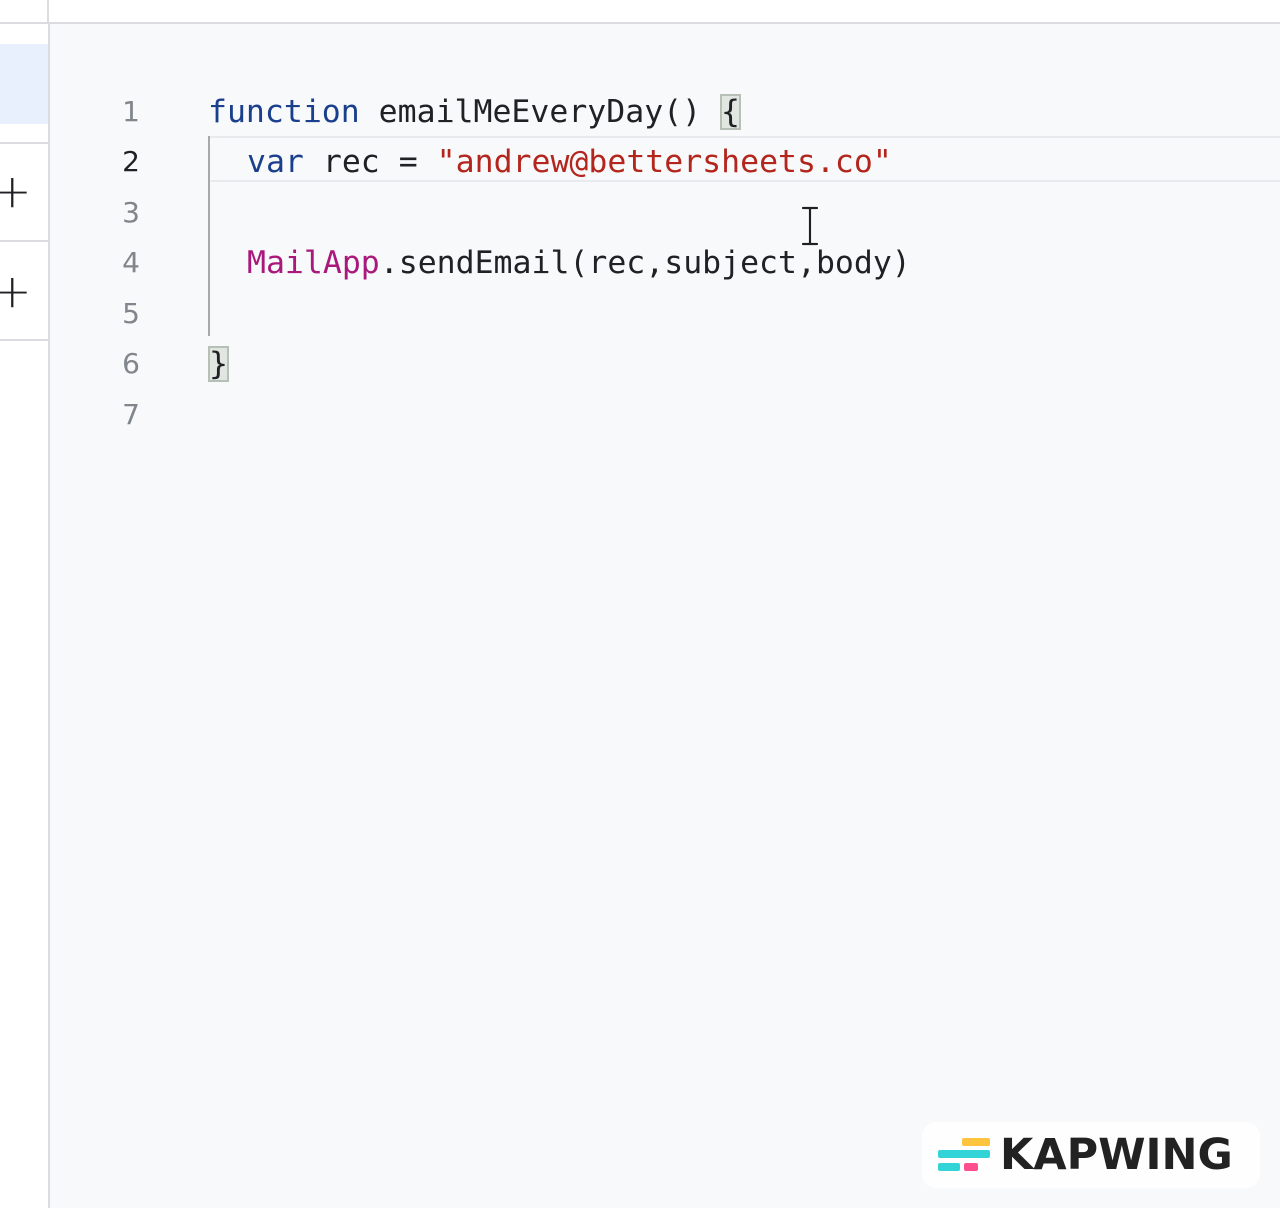 Image resolution: width=1280 pixels, height=1208 pixels. What do you see at coordinates (810, 226) in the screenshot?
I see `text-cursor-icon` at bounding box center [810, 226].